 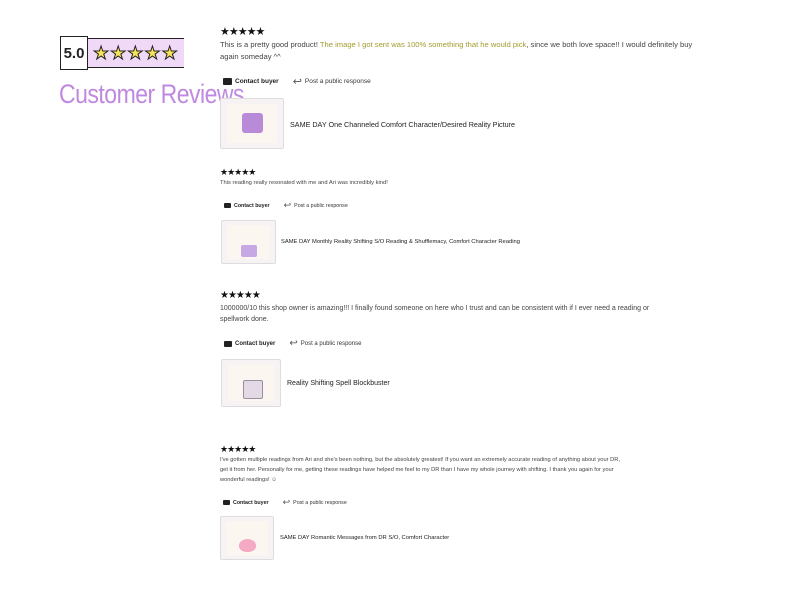 What do you see at coordinates (338, 383) in the screenshot?
I see `product-title: Reality Shifting Spell Blockbuster` at bounding box center [338, 383].